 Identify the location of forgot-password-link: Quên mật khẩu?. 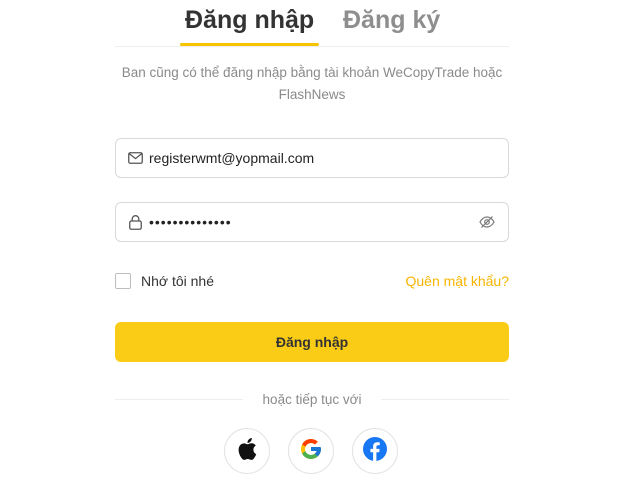
(457, 281).